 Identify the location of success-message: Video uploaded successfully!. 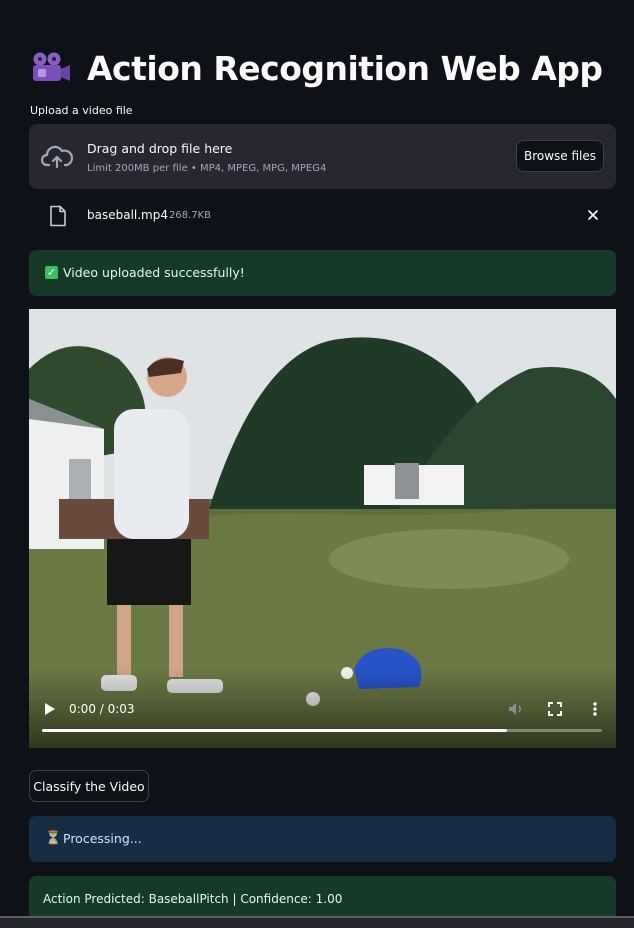
(154, 272).